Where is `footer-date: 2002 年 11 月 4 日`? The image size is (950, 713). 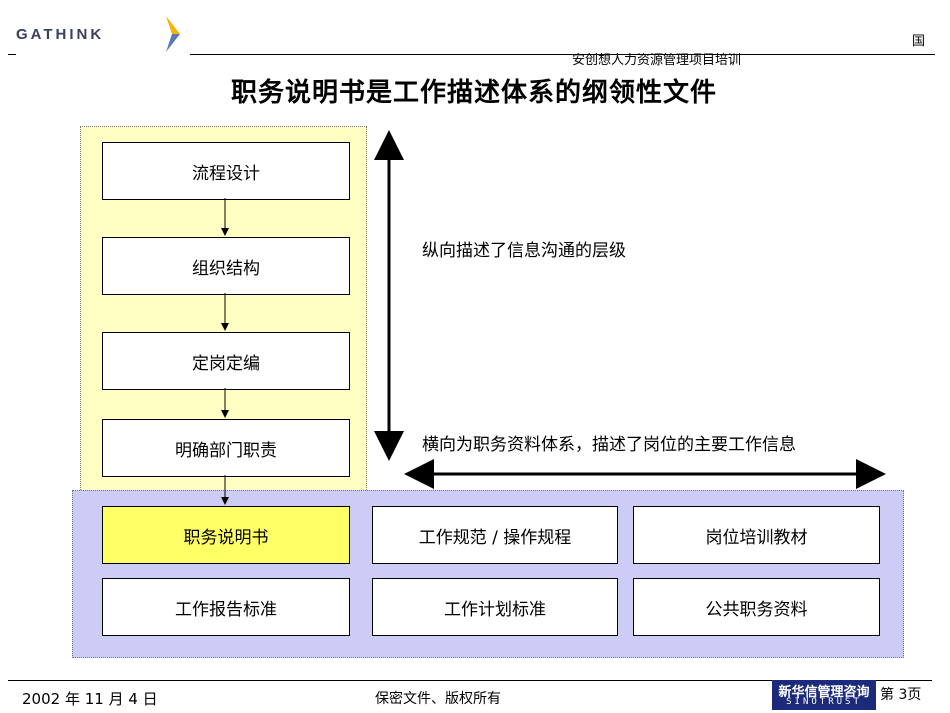
footer-date: 2002 年 11 月 4 日 is located at coordinates (90, 699).